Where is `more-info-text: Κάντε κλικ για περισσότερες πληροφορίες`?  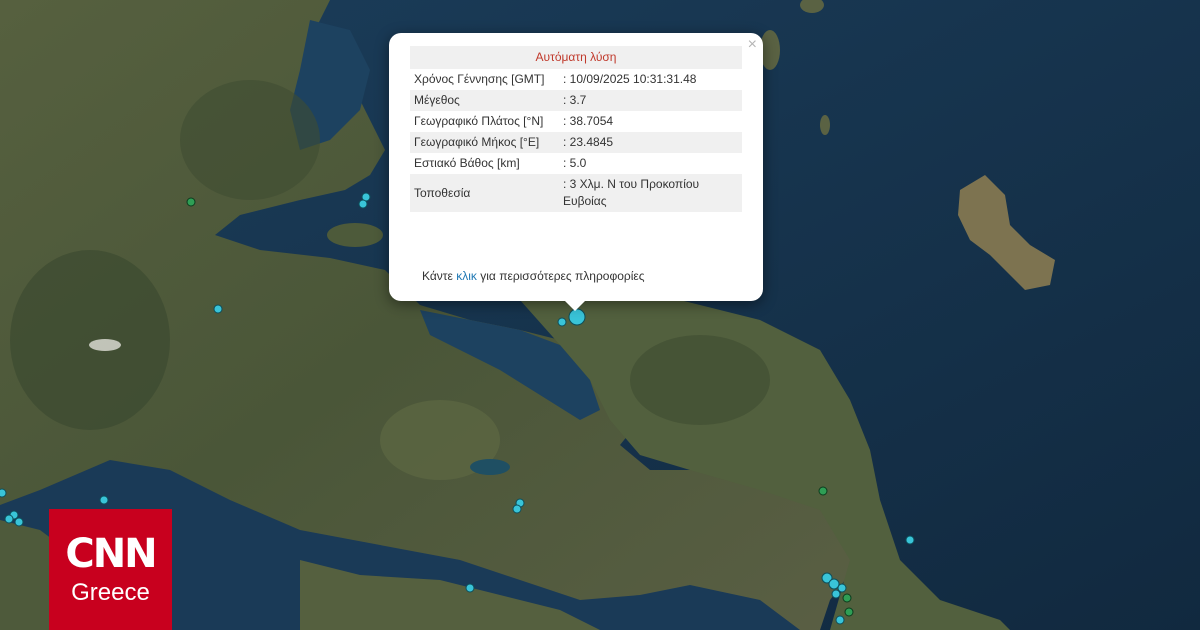 more-info-text: Κάντε κλικ για περισσότερες πληροφορίες is located at coordinates (533, 276).